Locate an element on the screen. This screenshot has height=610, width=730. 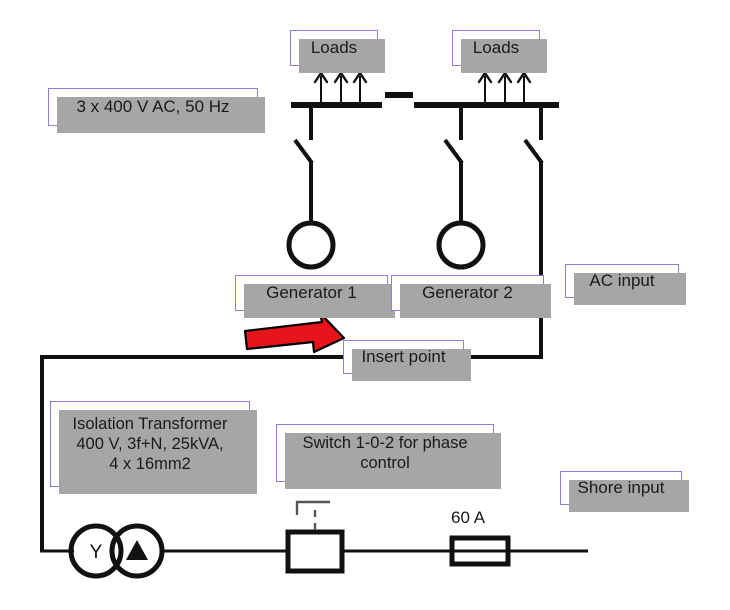
generator-2-feeder is located at coordinates (453, 166).